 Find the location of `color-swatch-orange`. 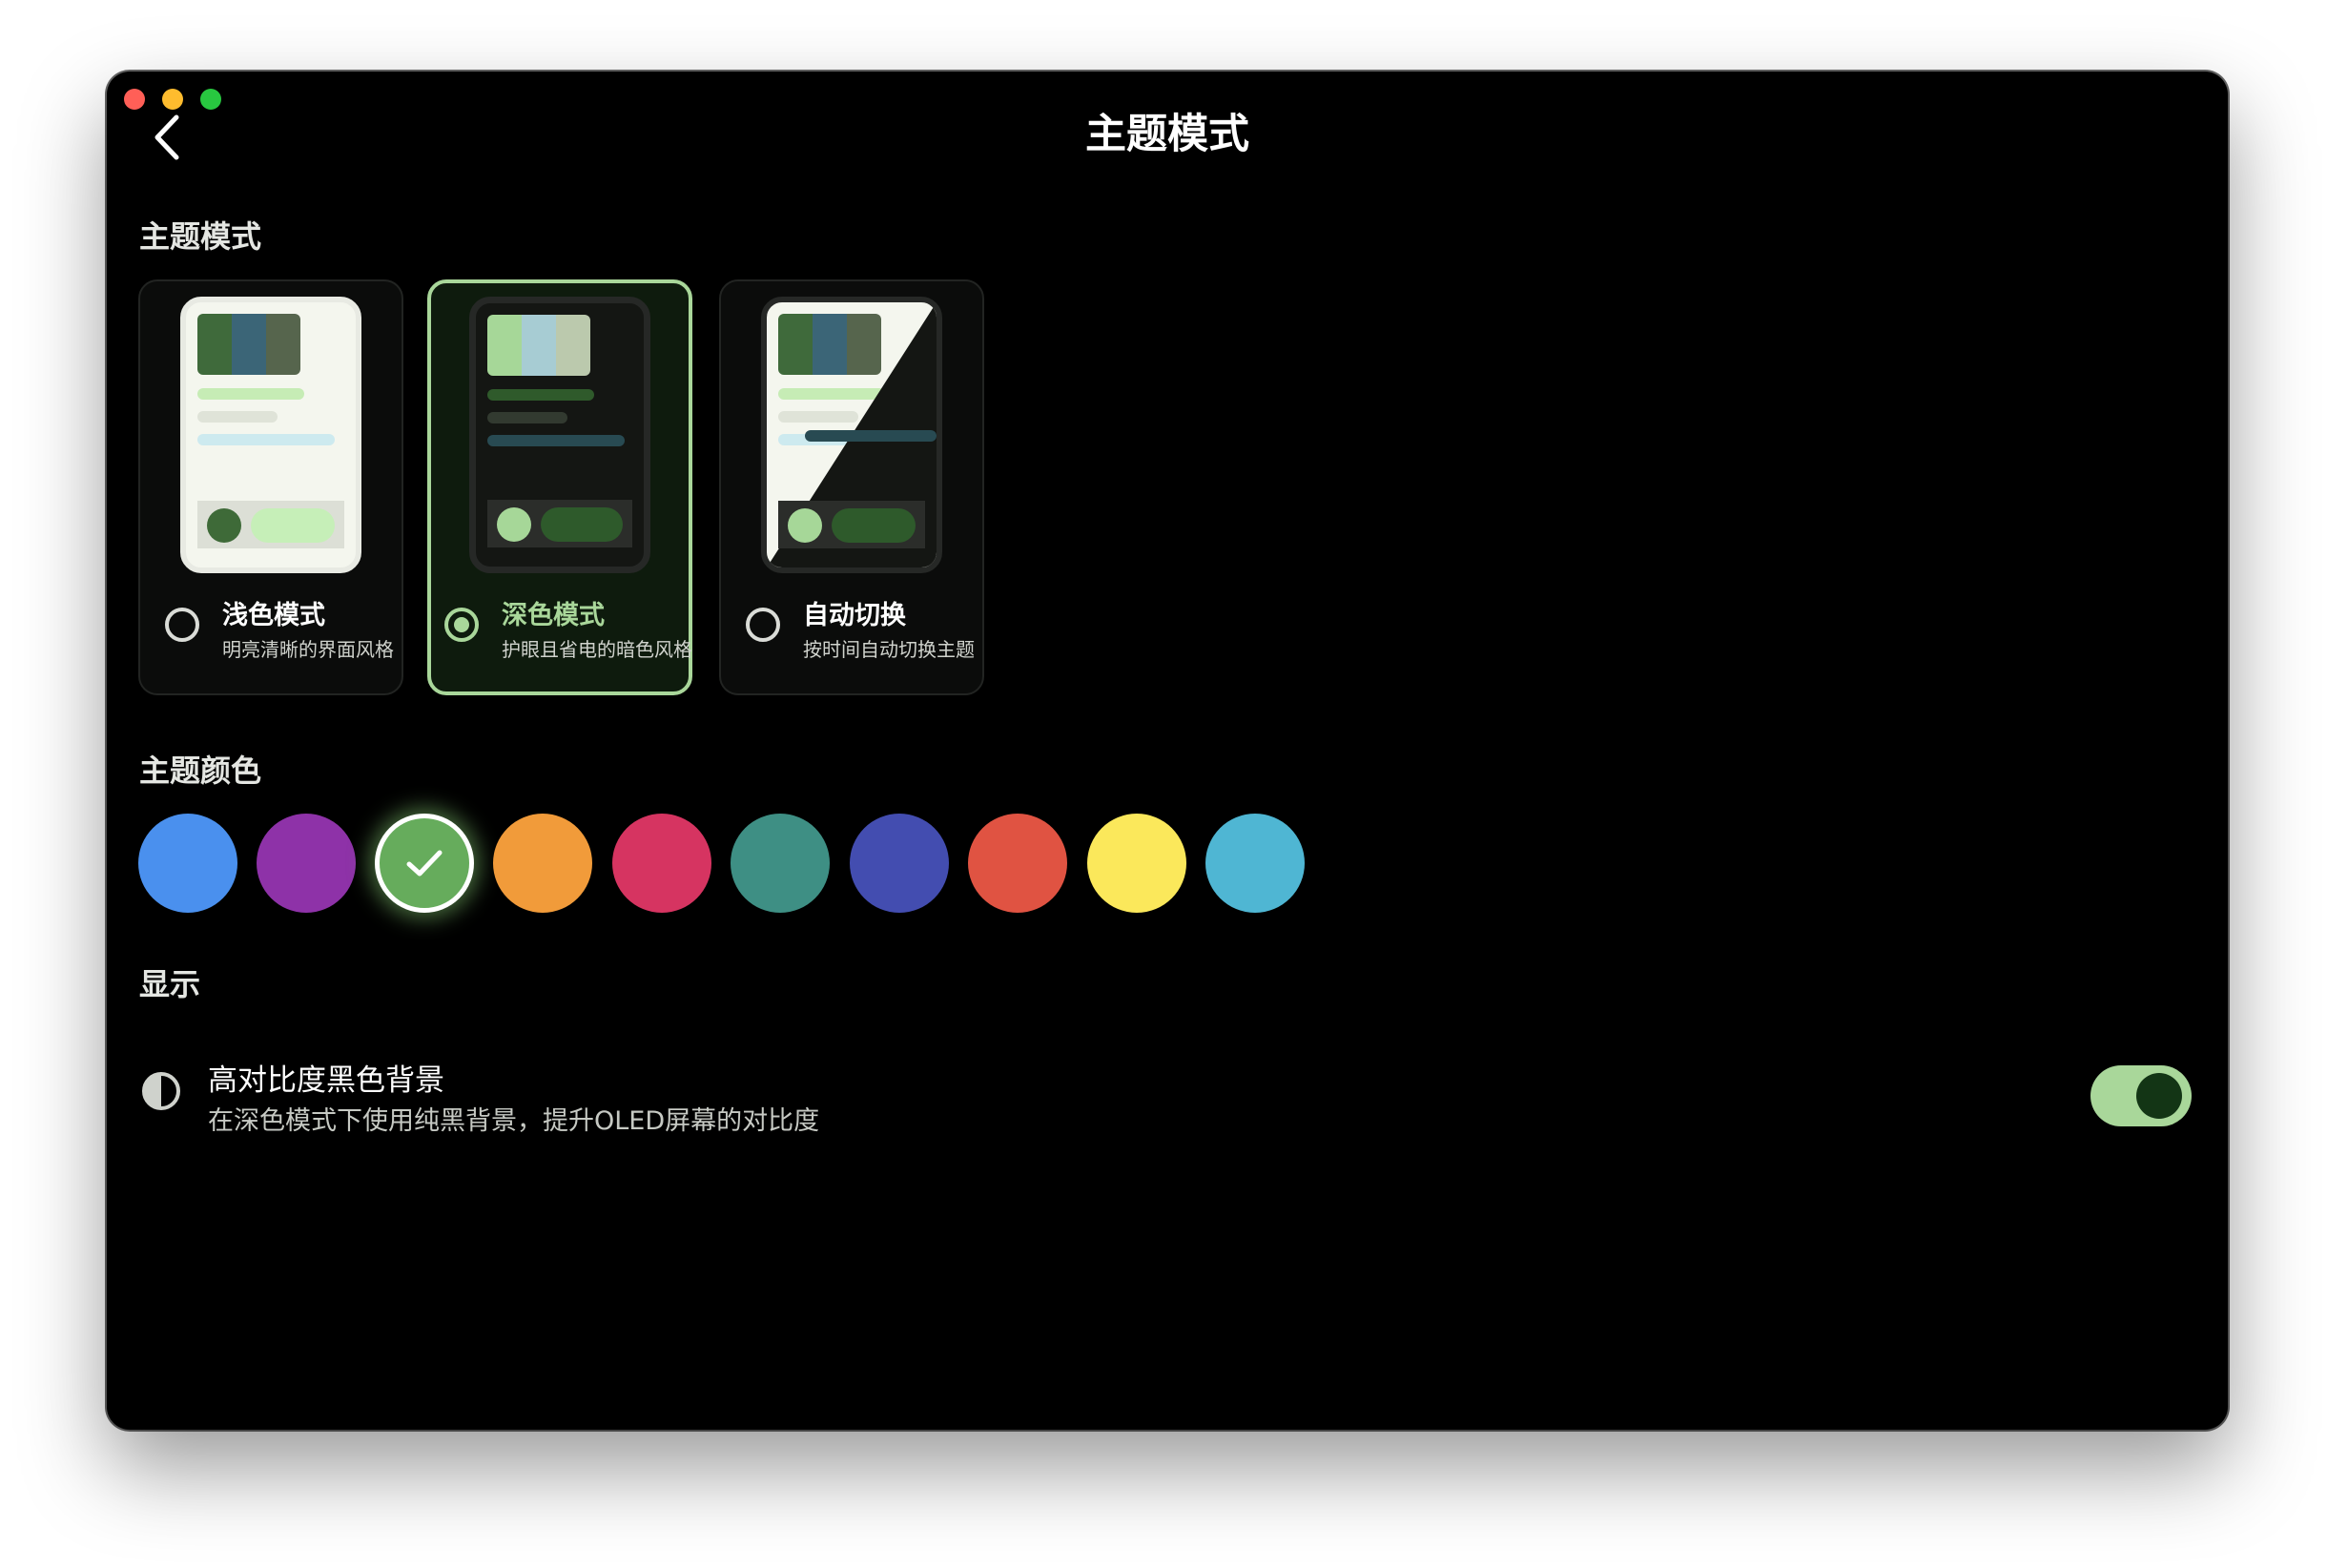

color-swatch-orange is located at coordinates (542, 863).